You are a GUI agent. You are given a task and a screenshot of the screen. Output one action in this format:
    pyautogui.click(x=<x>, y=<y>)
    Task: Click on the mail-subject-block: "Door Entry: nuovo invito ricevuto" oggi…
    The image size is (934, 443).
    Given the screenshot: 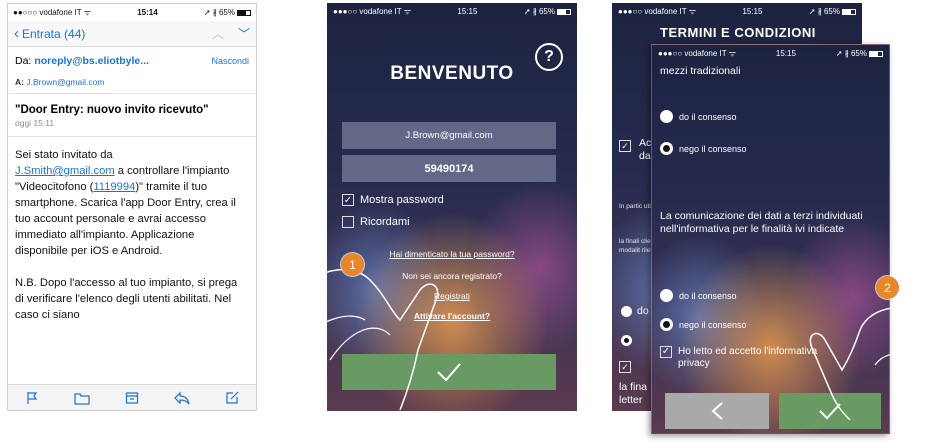 What is the action you would take?
    pyautogui.click(x=132, y=115)
    